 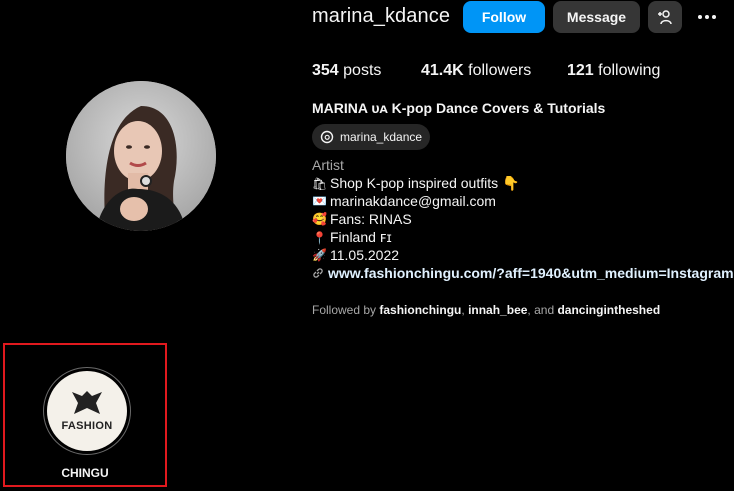 I want to click on profile-avatar, so click(x=141, y=156).